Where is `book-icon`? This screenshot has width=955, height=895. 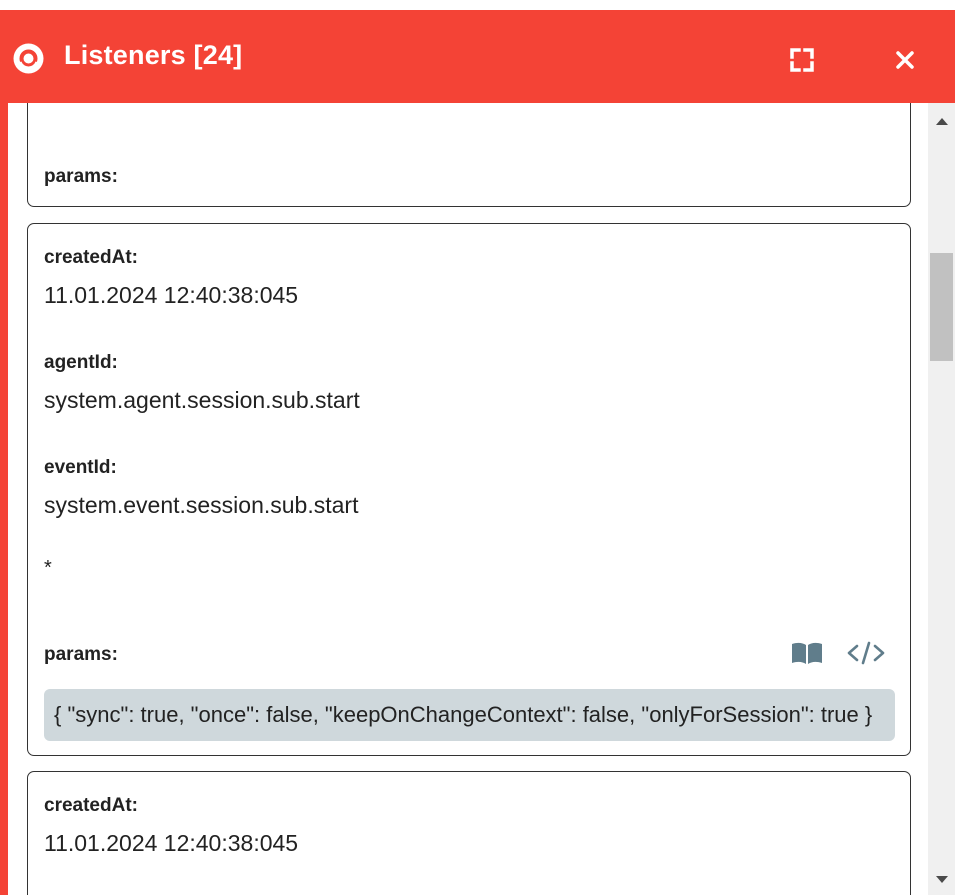 book-icon is located at coordinates (807, 653).